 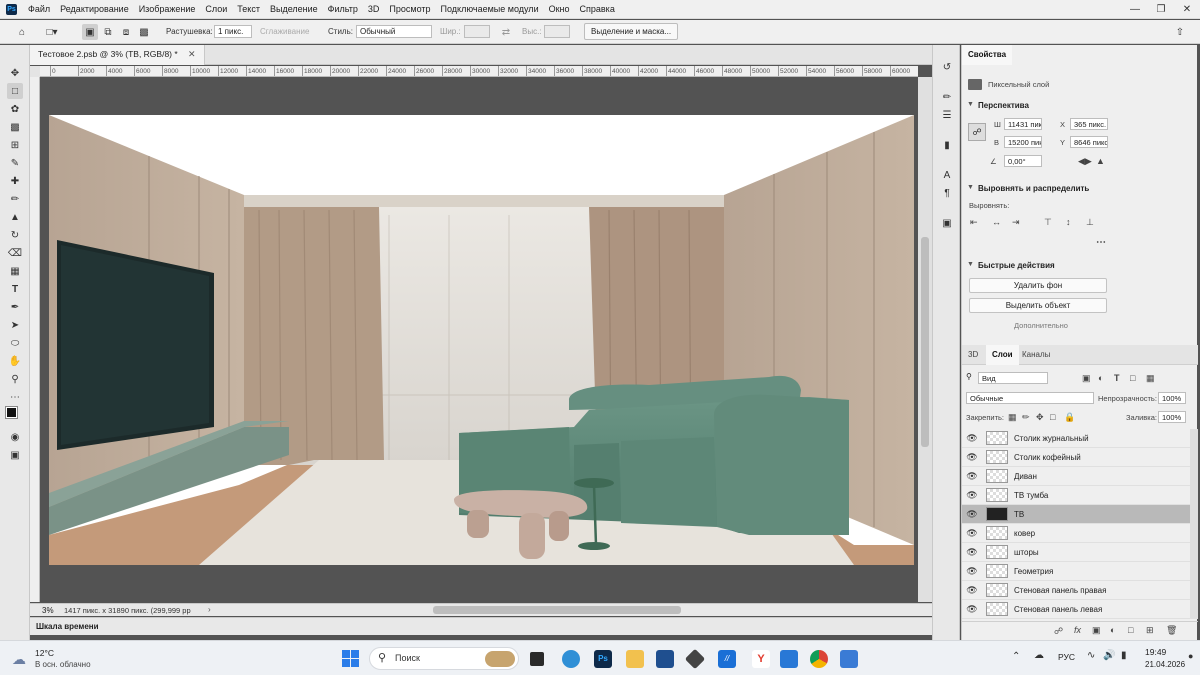 What do you see at coordinates (1112, 630) in the screenshot?
I see `adjustment-layer-icon: ◐` at bounding box center [1112, 630].